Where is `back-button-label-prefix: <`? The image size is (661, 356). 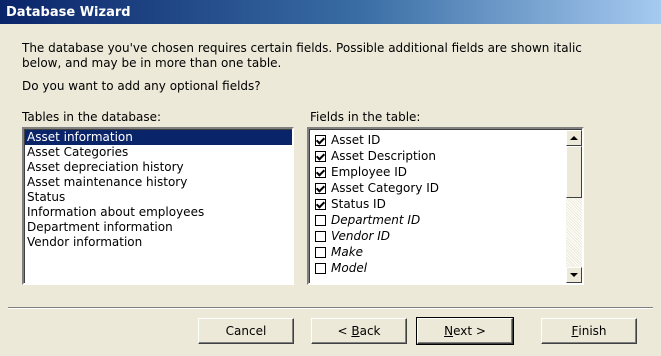 back-button-label-prefix: < is located at coordinates (344, 331).